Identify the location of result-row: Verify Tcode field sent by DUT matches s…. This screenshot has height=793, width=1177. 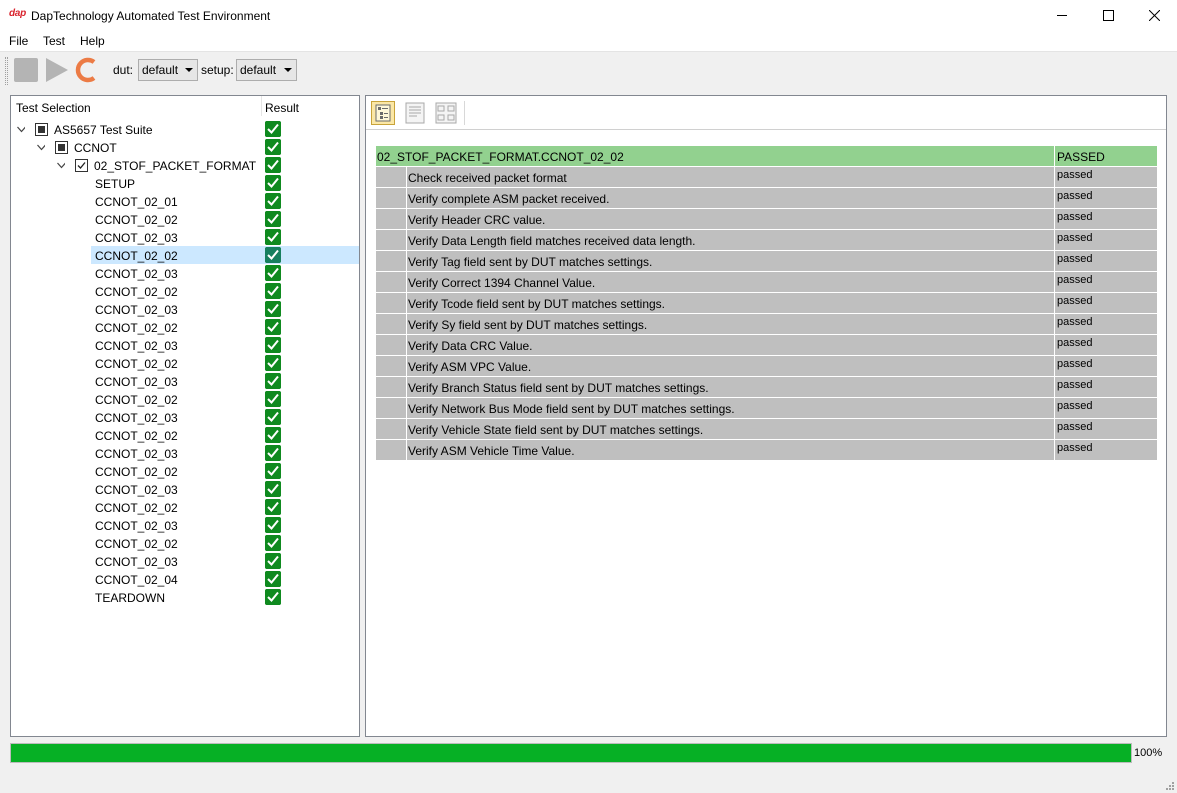
(766, 303).